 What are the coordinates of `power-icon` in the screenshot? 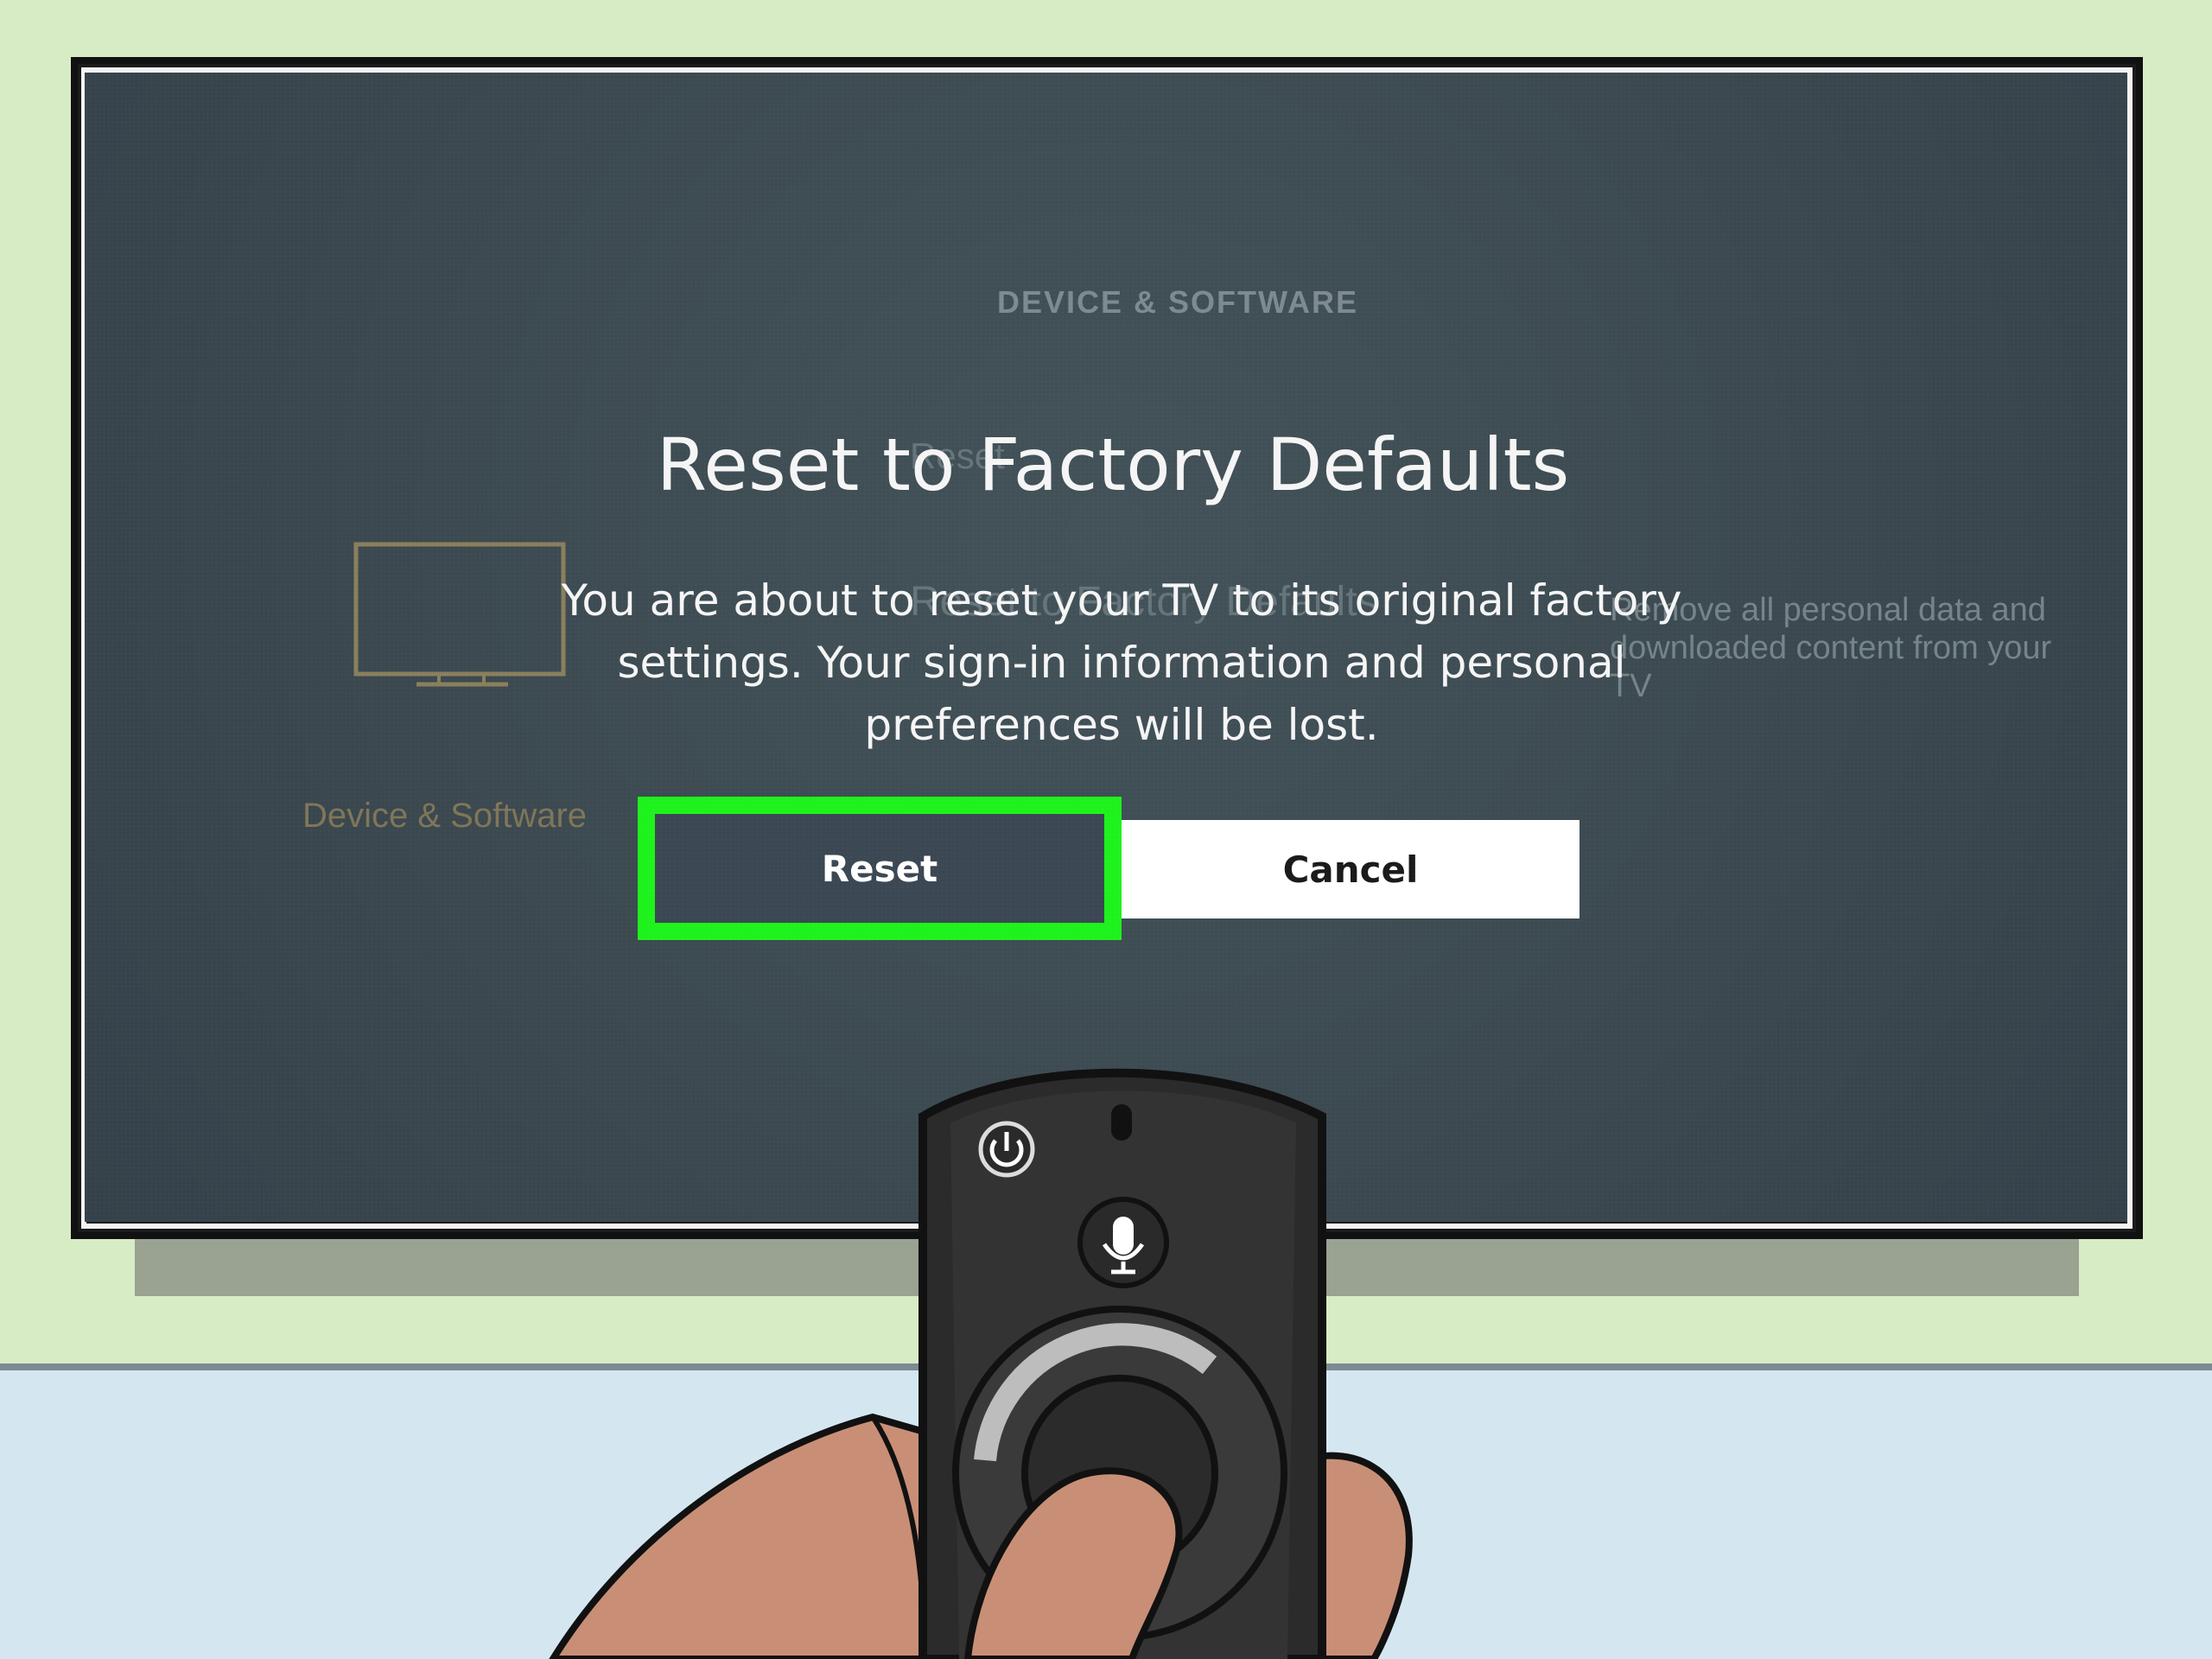 It's located at (1006, 1149).